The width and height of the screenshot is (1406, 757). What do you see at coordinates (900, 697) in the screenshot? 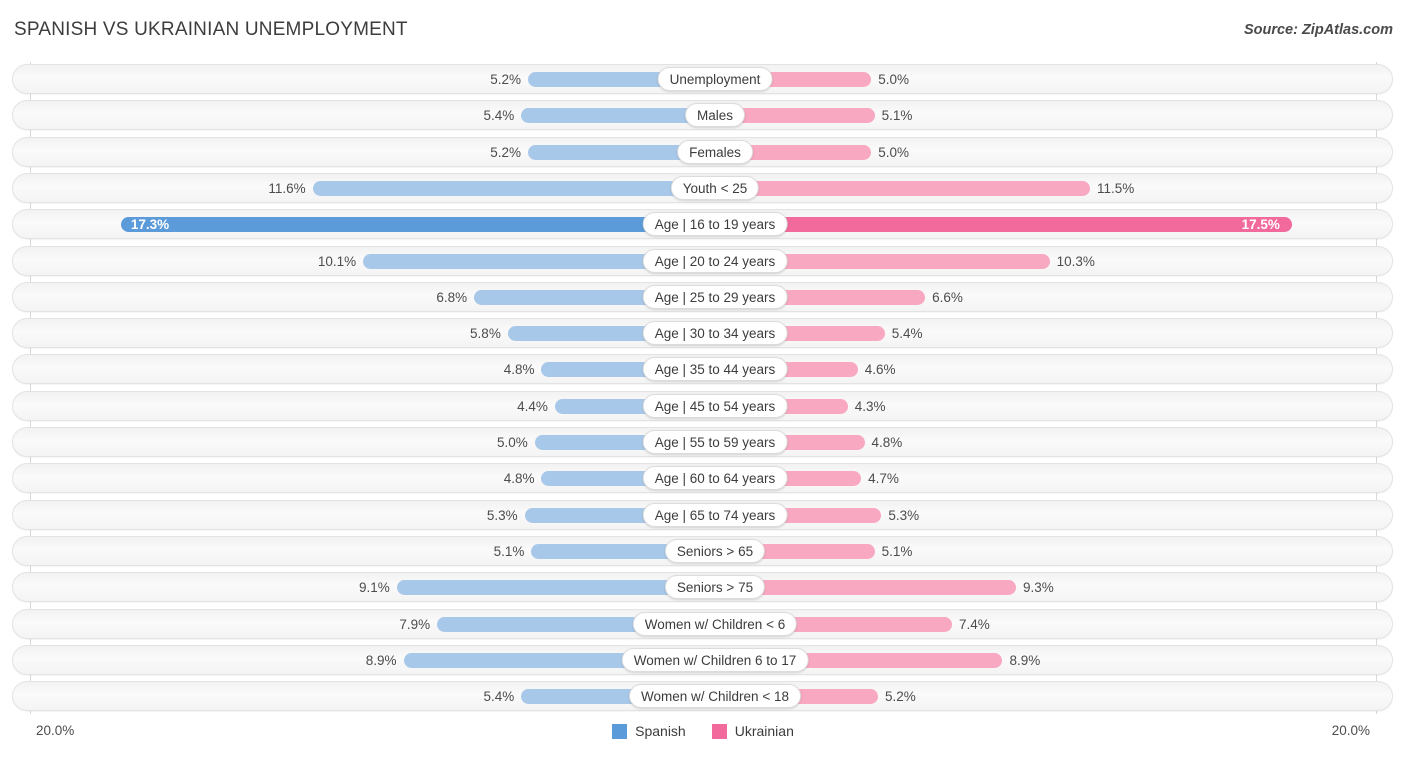
I see `value-label-ukrainian: 5.2%` at bounding box center [900, 697].